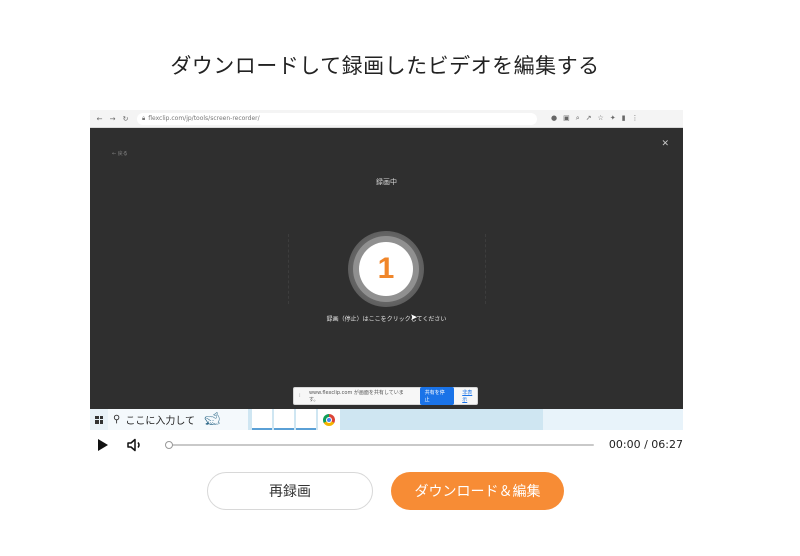 Image resolution: width=800 pixels, height=556 pixels. I want to click on menu-dots-icon: ⋮, so click(635, 118).